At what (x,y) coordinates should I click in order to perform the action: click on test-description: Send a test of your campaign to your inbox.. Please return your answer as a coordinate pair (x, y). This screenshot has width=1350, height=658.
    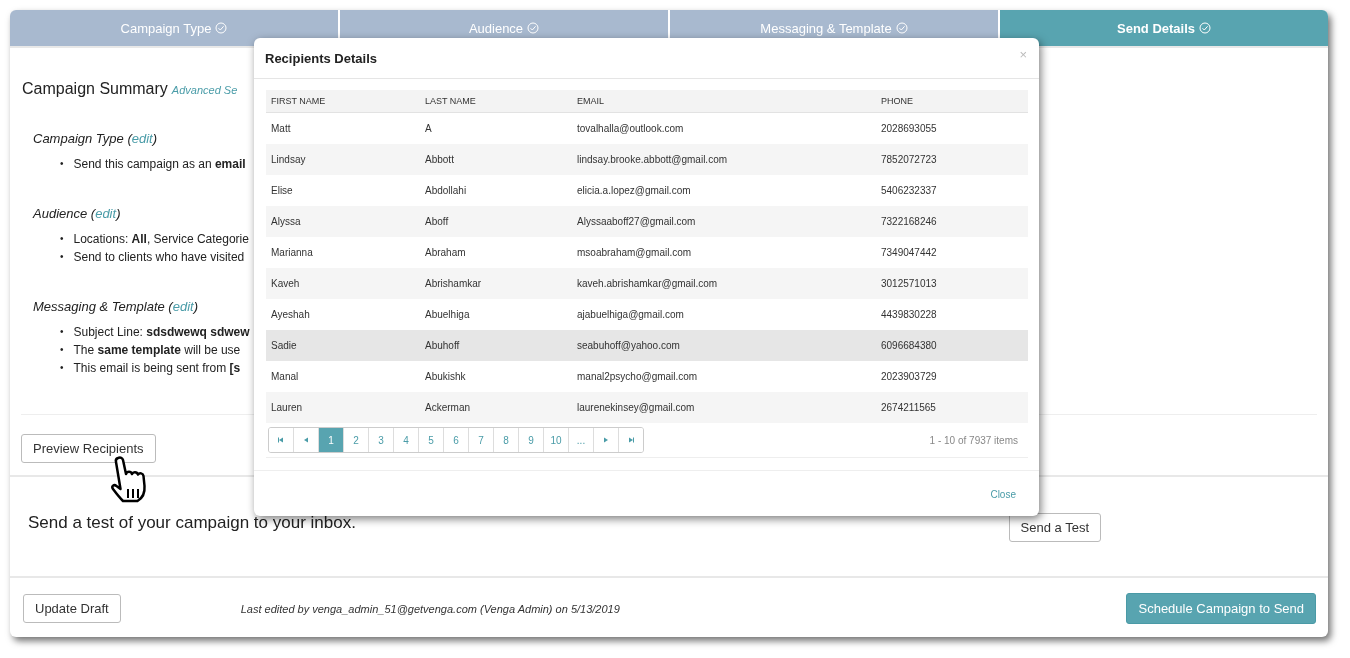
    Looking at the image, I should click on (192, 523).